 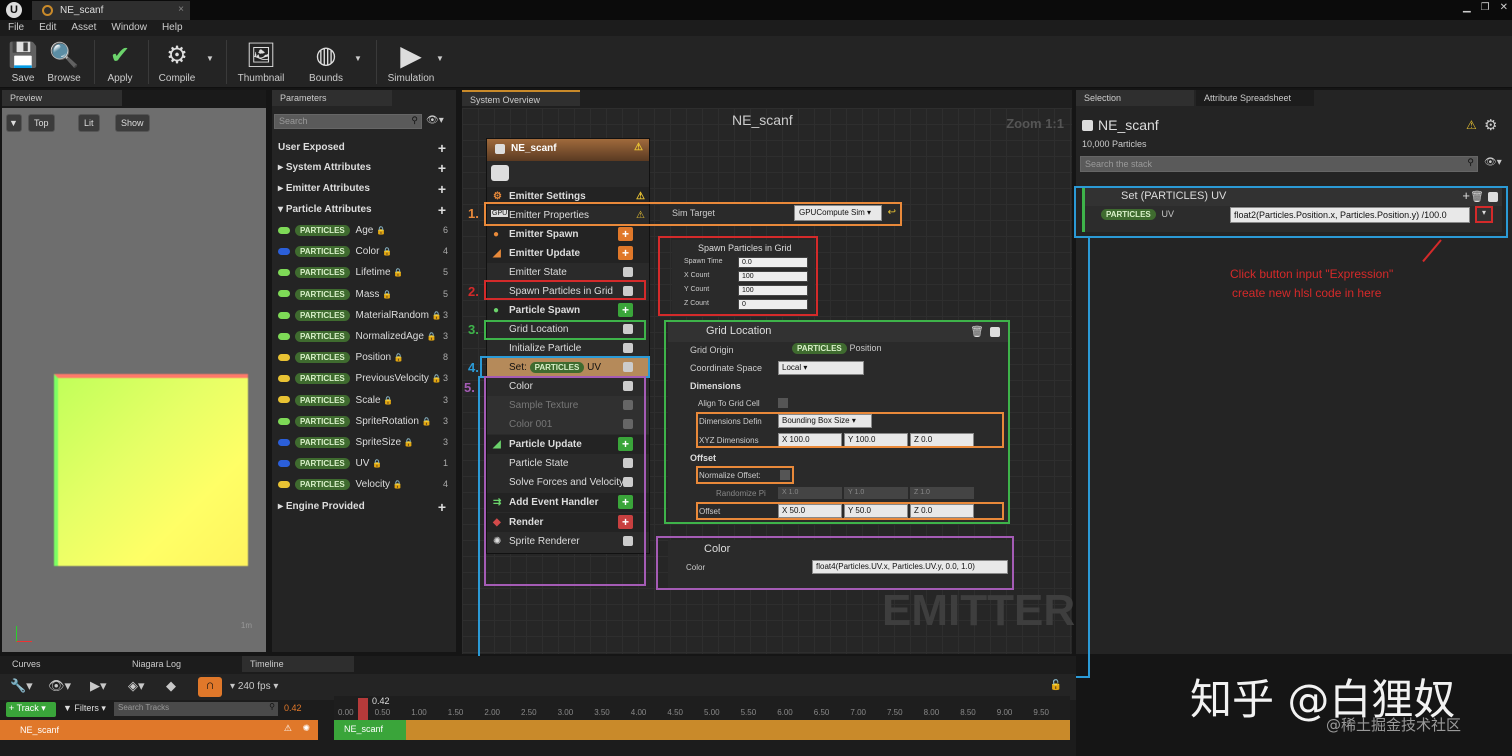 I want to click on asset-tab-label: NE_scanf, so click(x=82, y=10).